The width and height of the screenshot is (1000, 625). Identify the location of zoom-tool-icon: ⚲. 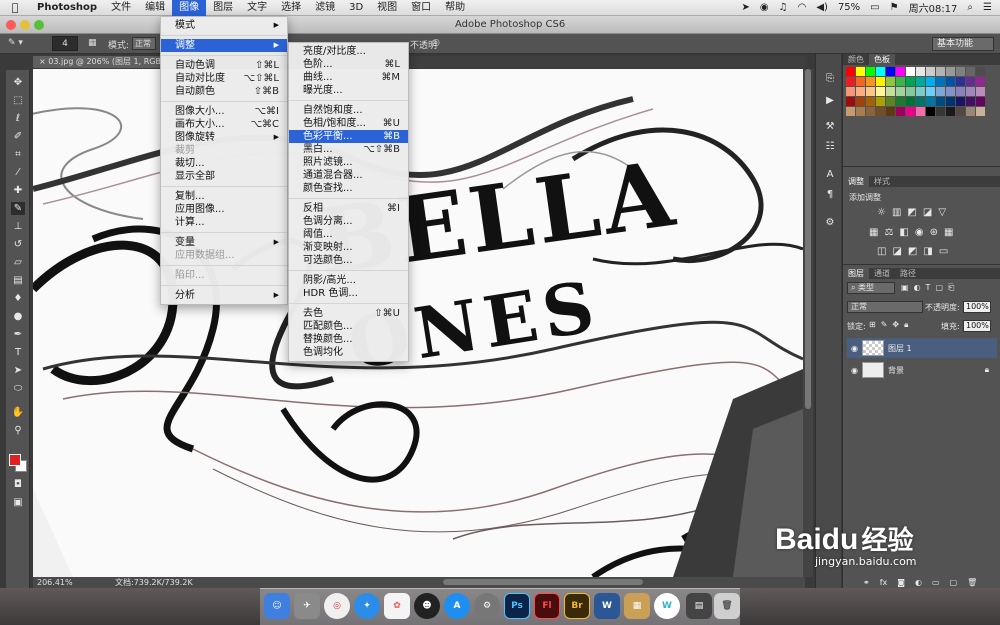
(18, 430).